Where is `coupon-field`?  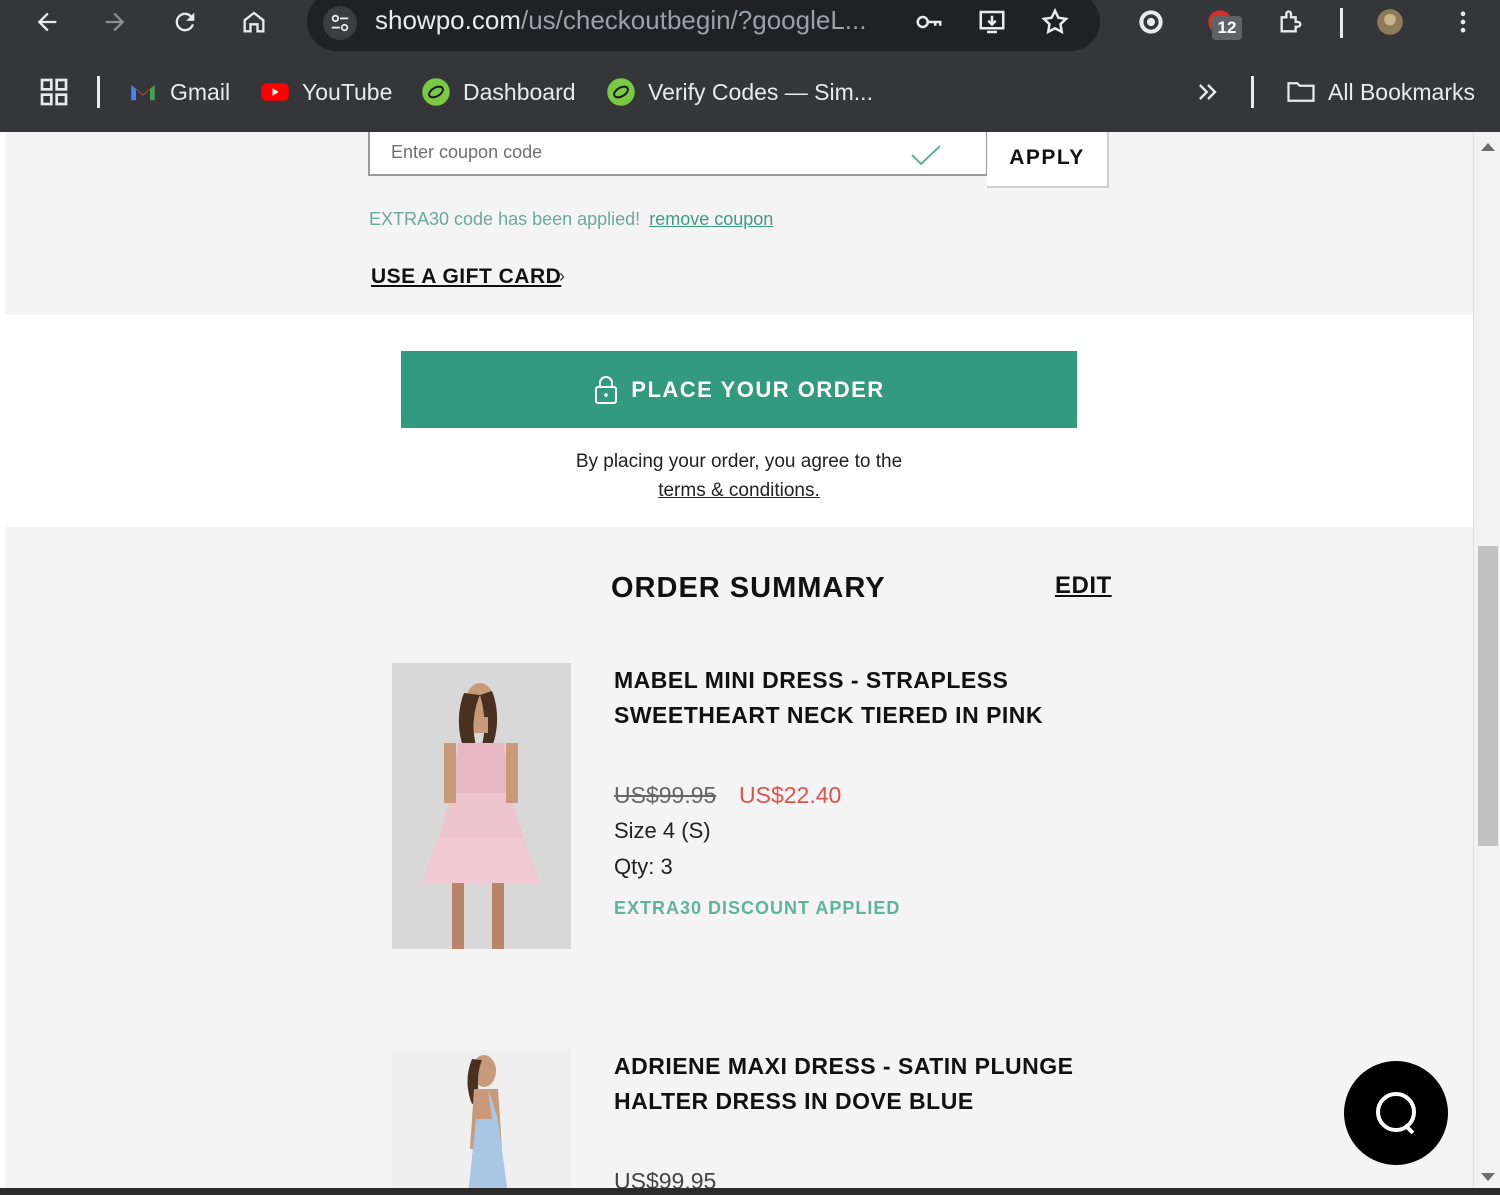 coupon-field is located at coordinates (678, 154).